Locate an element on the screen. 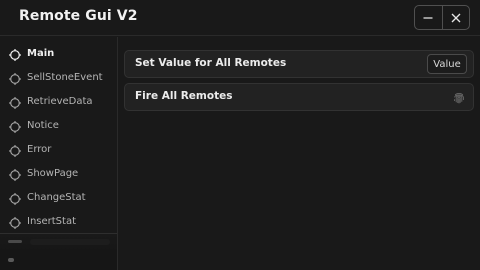 Image resolution: width=480 pixels, height=270 pixels. fire-all-remotes-button: Fire All Remotes is located at coordinates (299, 97).